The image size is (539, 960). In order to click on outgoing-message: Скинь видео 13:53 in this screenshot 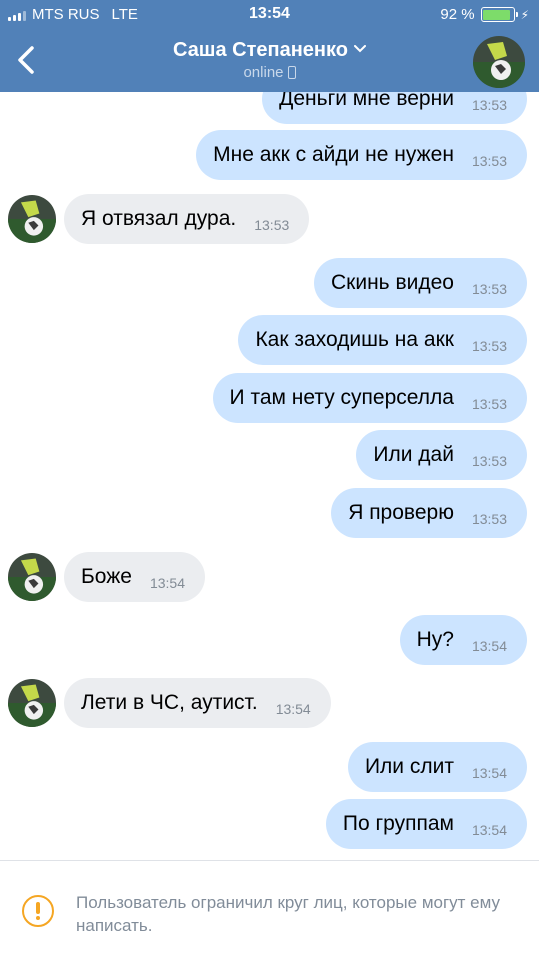, I will do `click(420, 283)`.